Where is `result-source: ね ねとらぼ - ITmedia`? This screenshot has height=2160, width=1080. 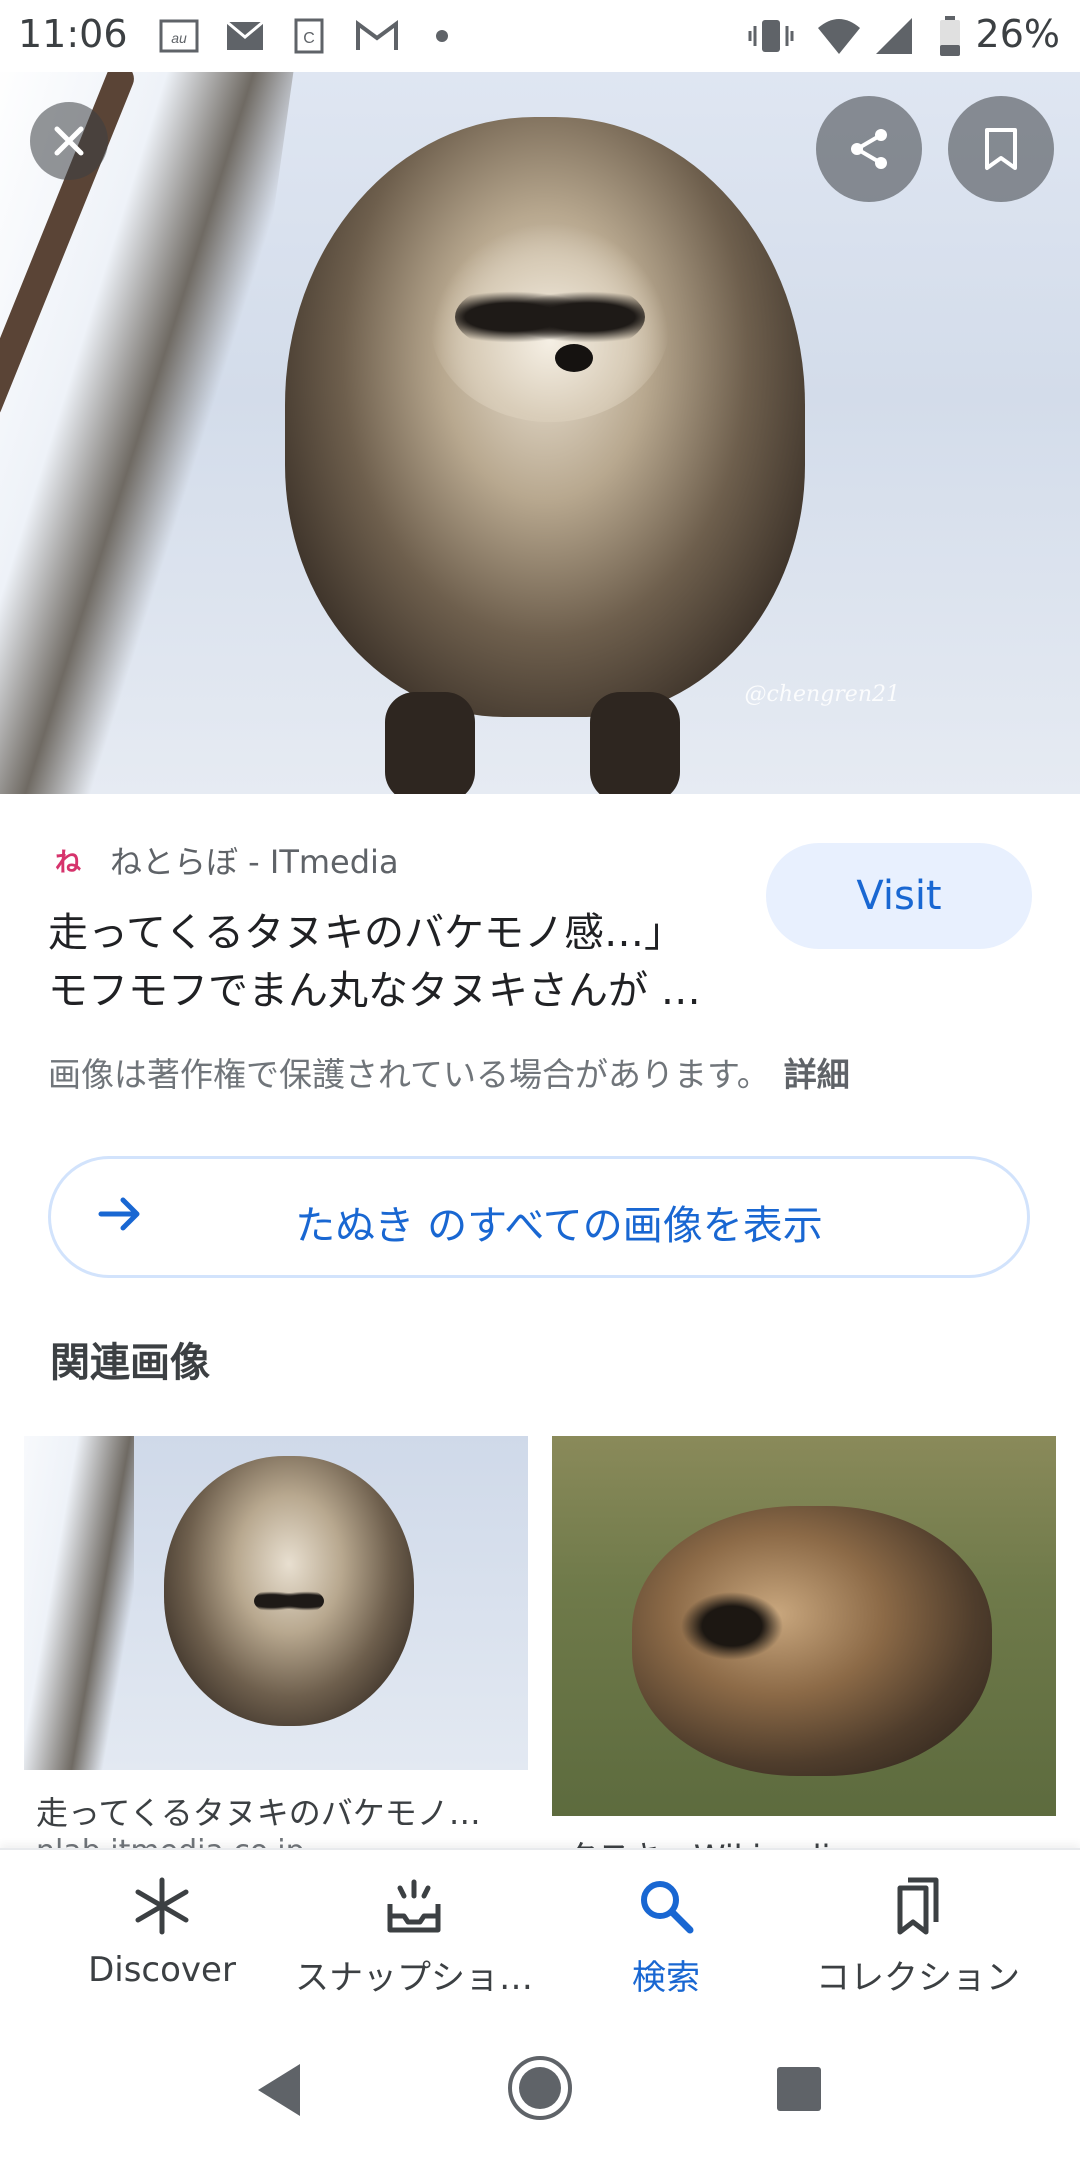
result-source: ね ねとらぼ - ITmedia is located at coordinates (224, 860).